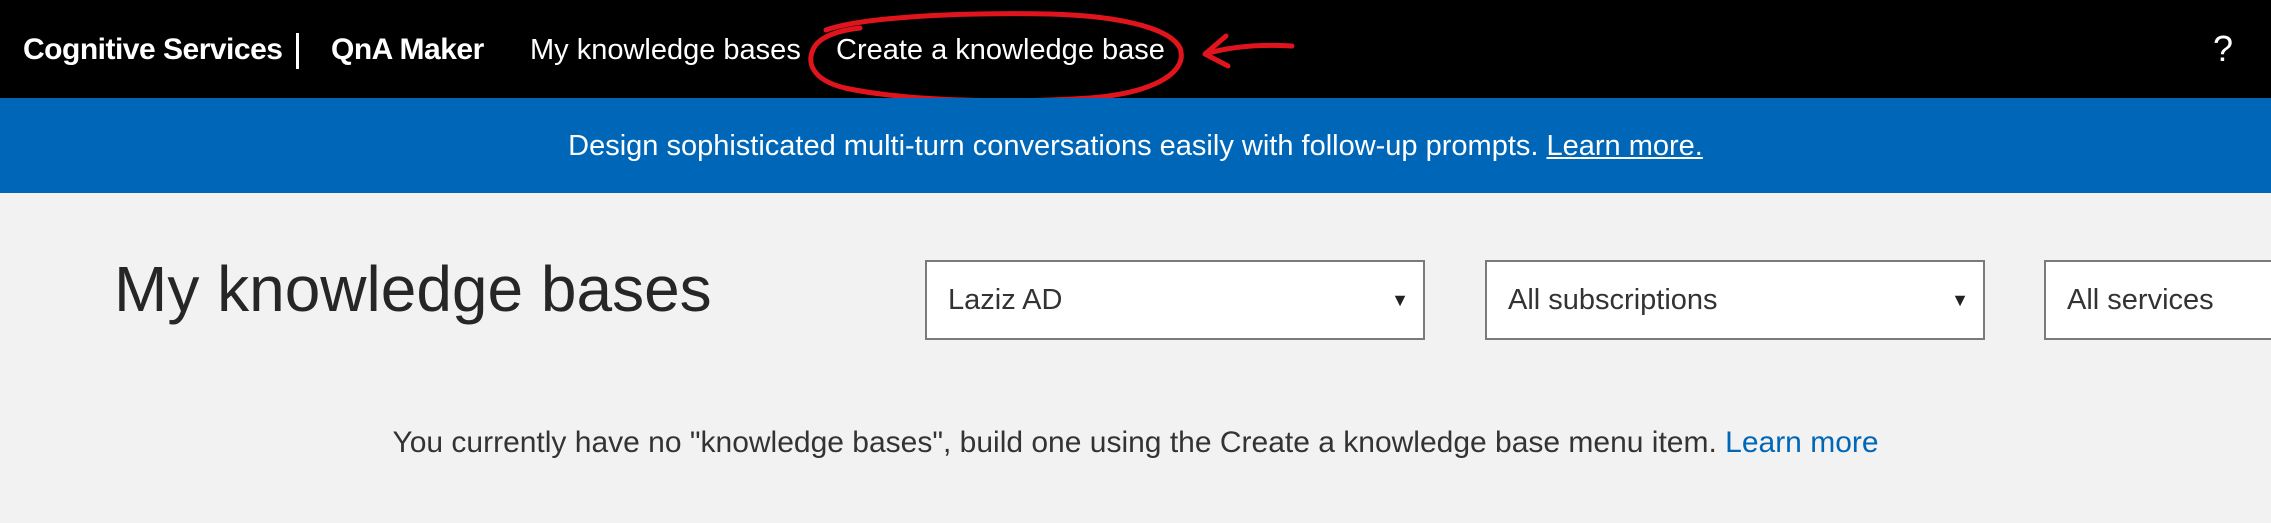 The image size is (2271, 523). I want to click on page-title: My knowledge bases, so click(413, 289).